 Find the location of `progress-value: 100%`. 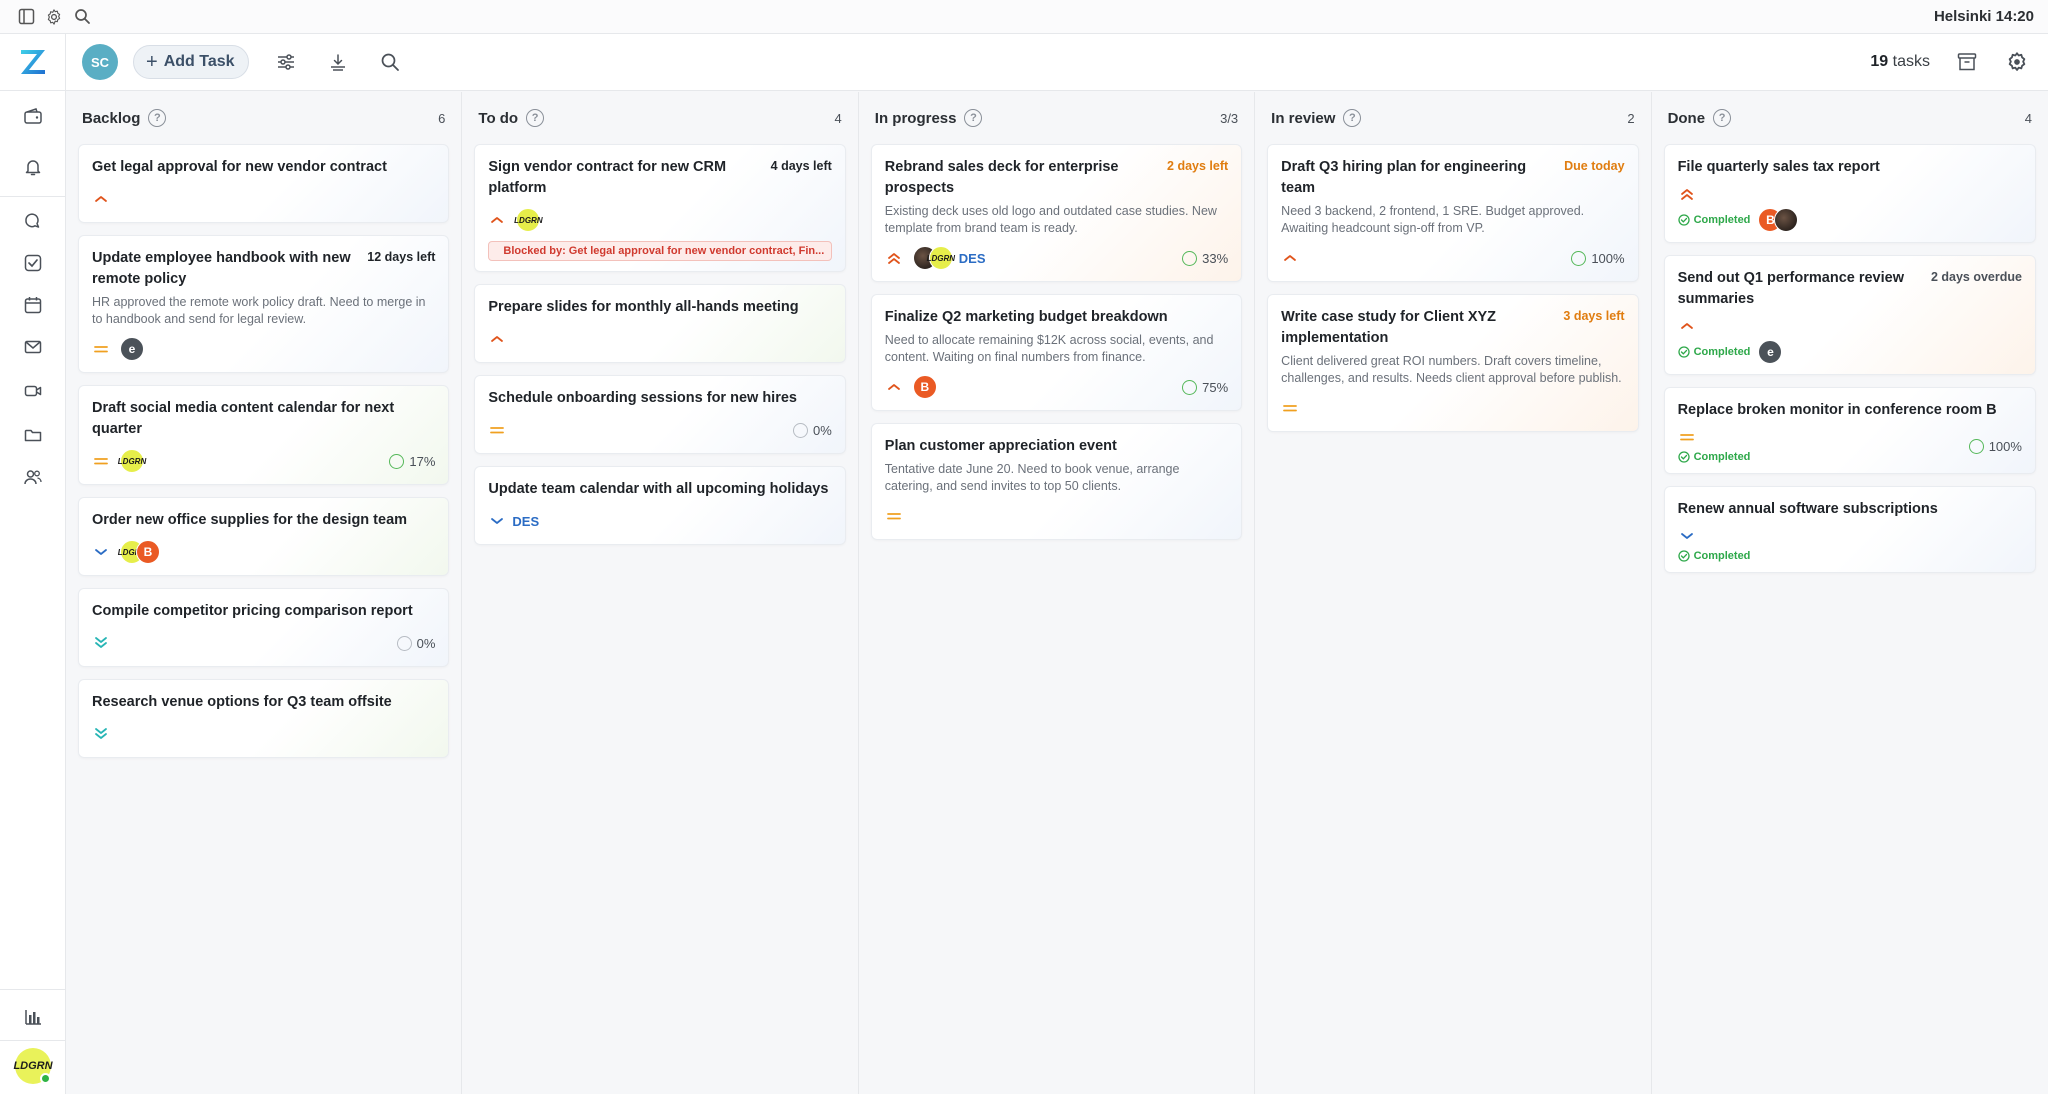

progress-value: 100% is located at coordinates (1608, 258).